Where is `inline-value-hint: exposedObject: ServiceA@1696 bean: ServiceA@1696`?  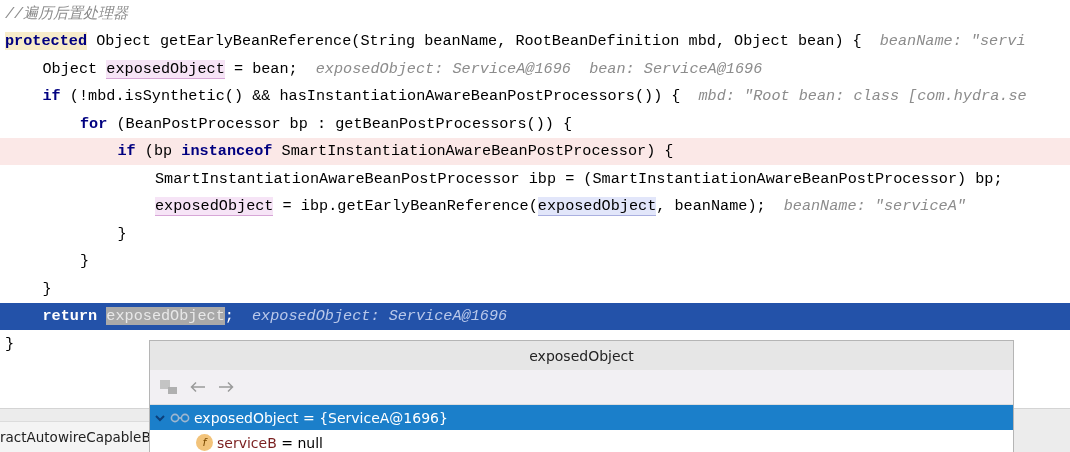
inline-value-hint: exposedObject: ServiceA@1696 bean: ServiceA@1696 is located at coordinates (539, 68).